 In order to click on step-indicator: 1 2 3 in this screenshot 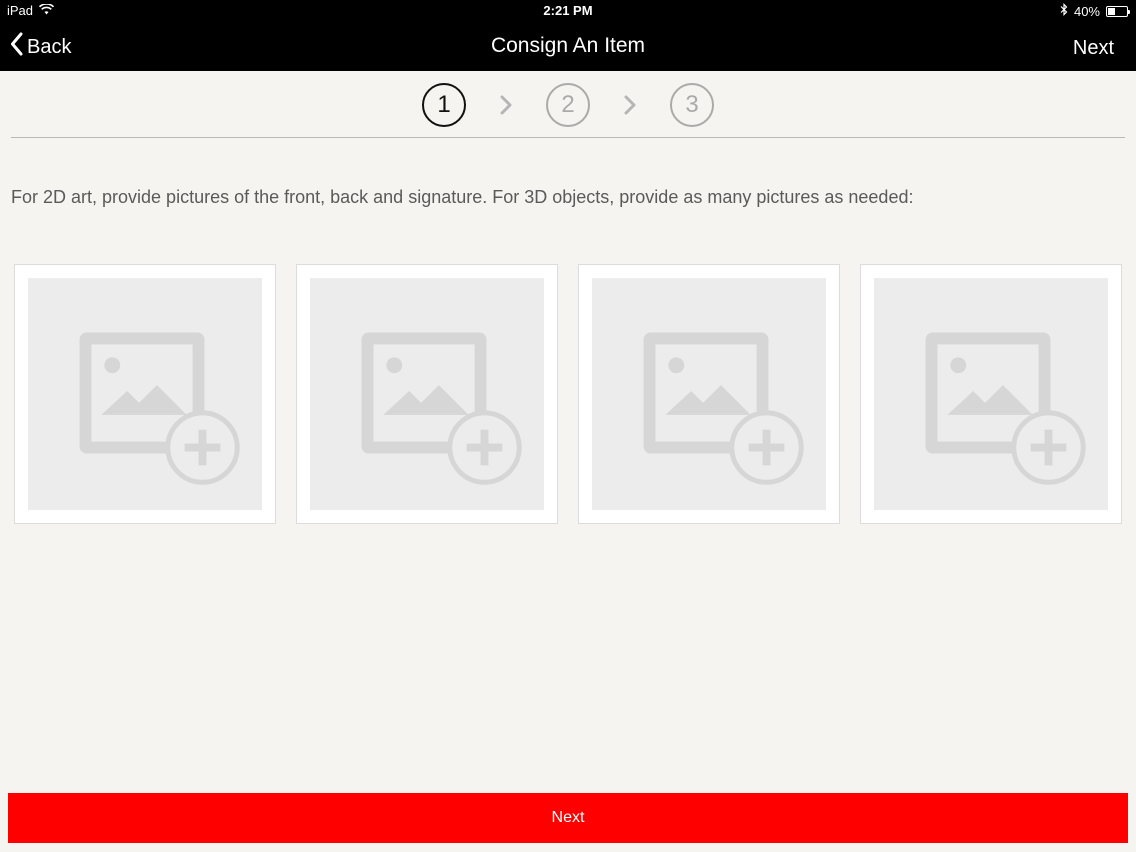, I will do `click(568, 105)`.